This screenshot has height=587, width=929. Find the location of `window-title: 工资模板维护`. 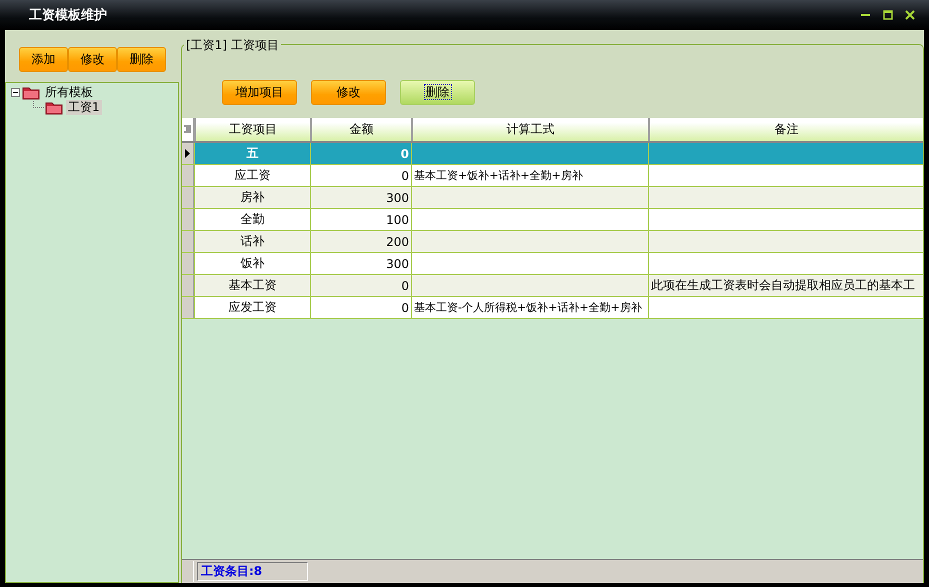

window-title: 工资模板维护 is located at coordinates (68, 15).